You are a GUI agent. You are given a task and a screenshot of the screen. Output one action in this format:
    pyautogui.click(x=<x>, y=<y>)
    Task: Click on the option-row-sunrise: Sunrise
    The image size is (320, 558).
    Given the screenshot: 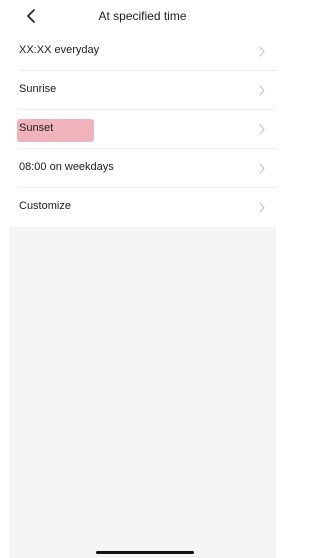 What is the action you would take?
    pyautogui.click(x=142, y=90)
    